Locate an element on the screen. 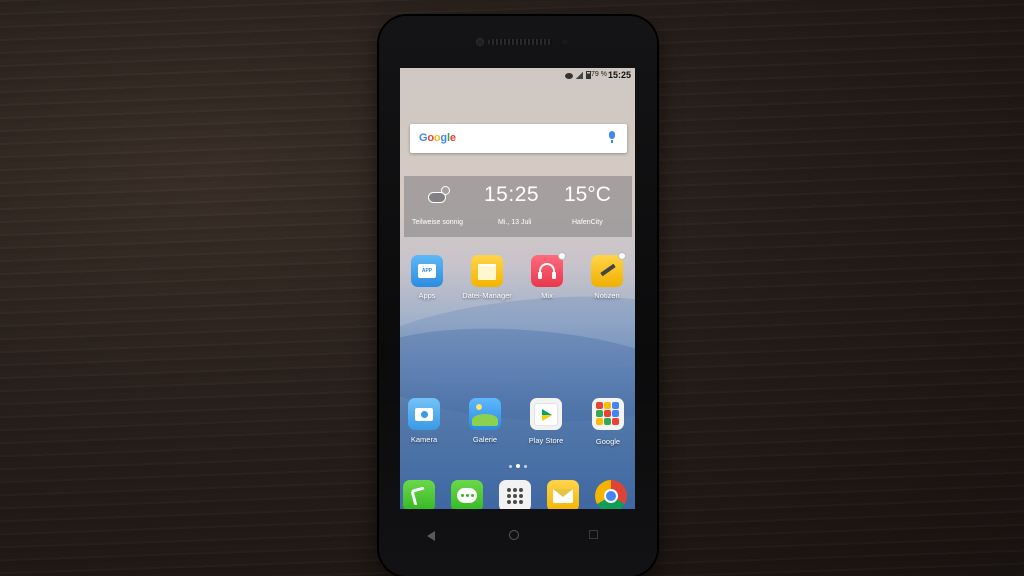  app-label-gallery: Galerie is located at coordinates (485, 439).